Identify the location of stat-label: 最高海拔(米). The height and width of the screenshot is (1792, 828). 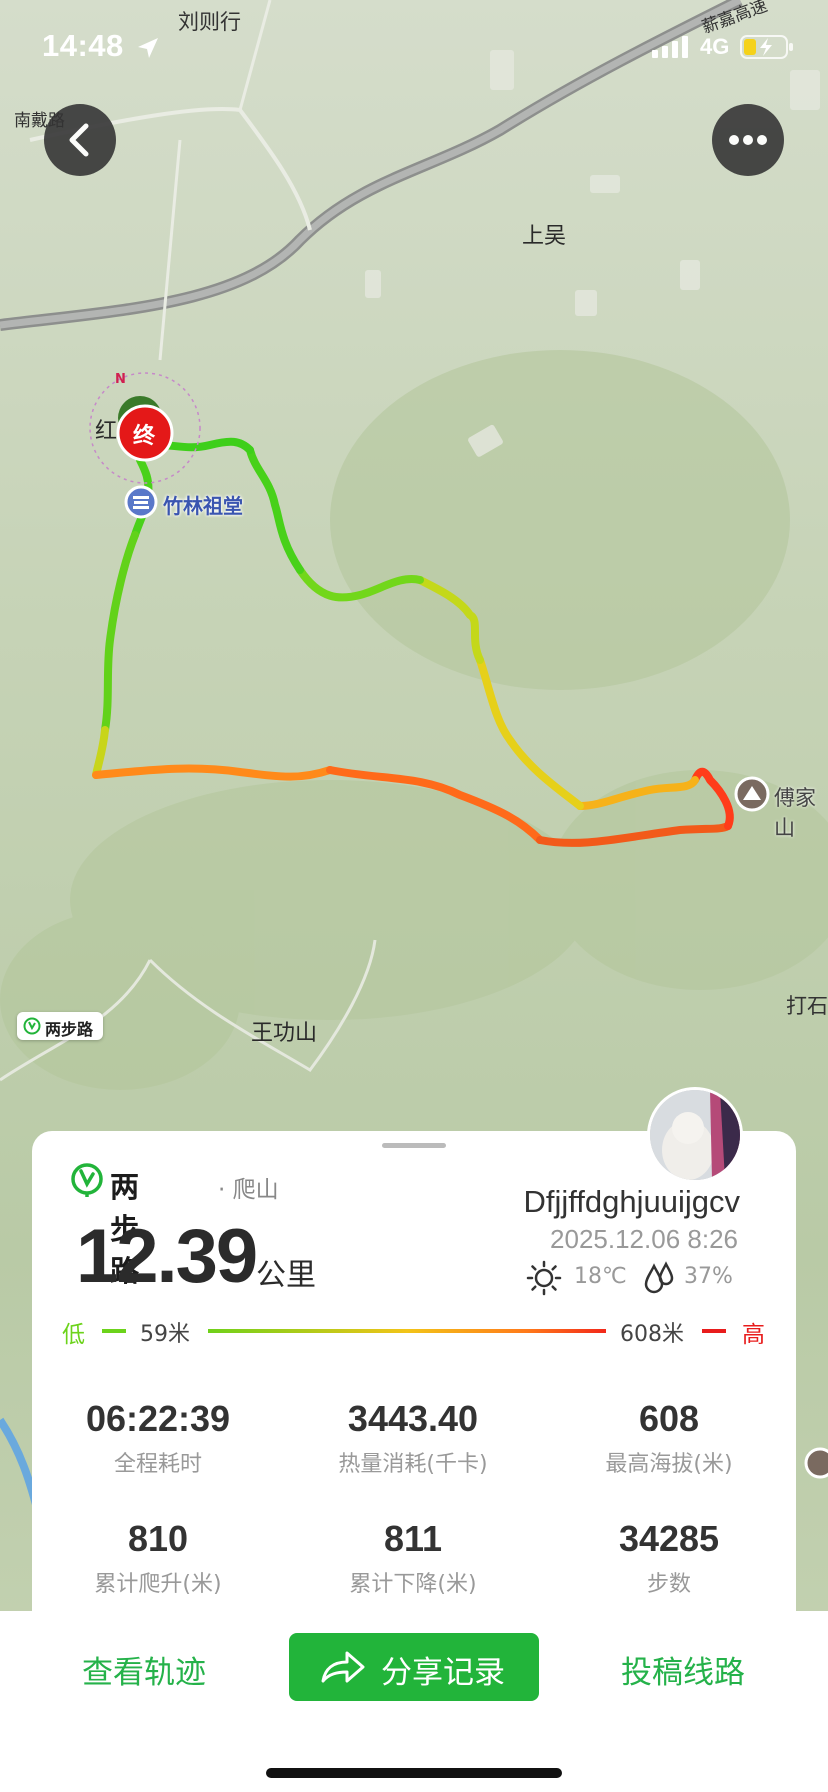
(669, 1464).